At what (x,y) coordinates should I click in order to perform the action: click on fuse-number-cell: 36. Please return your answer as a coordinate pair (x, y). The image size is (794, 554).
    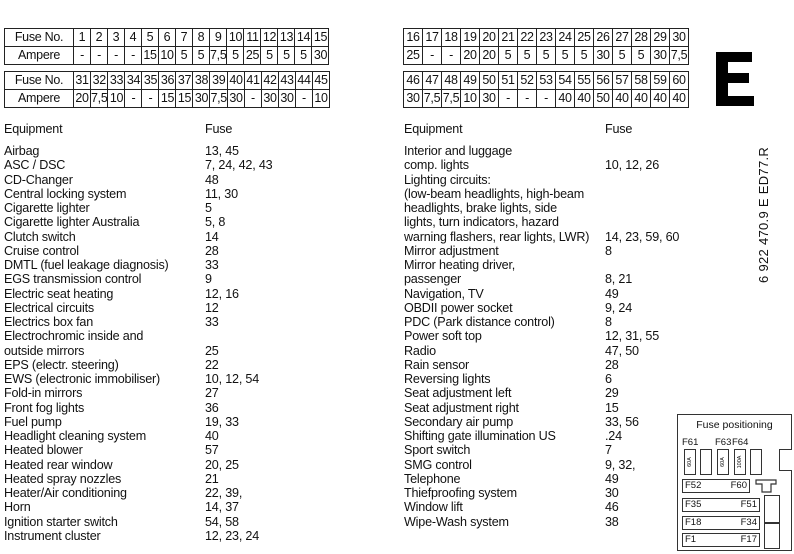
    Looking at the image, I should click on (167, 80).